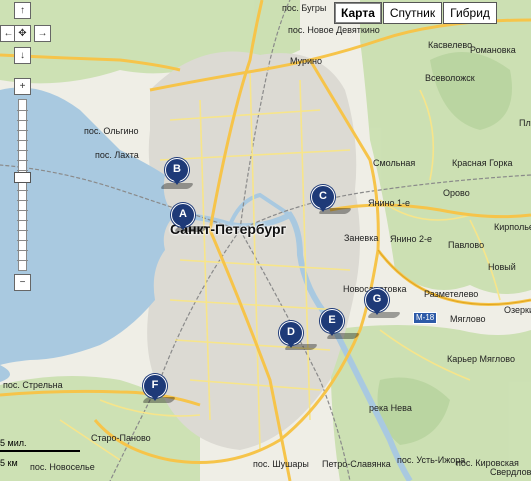 The height and width of the screenshot is (481, 531). Describe the element at coordinates (481, 359) in the screenshot. I see `place-label: Карьер Мяглово` at that location.